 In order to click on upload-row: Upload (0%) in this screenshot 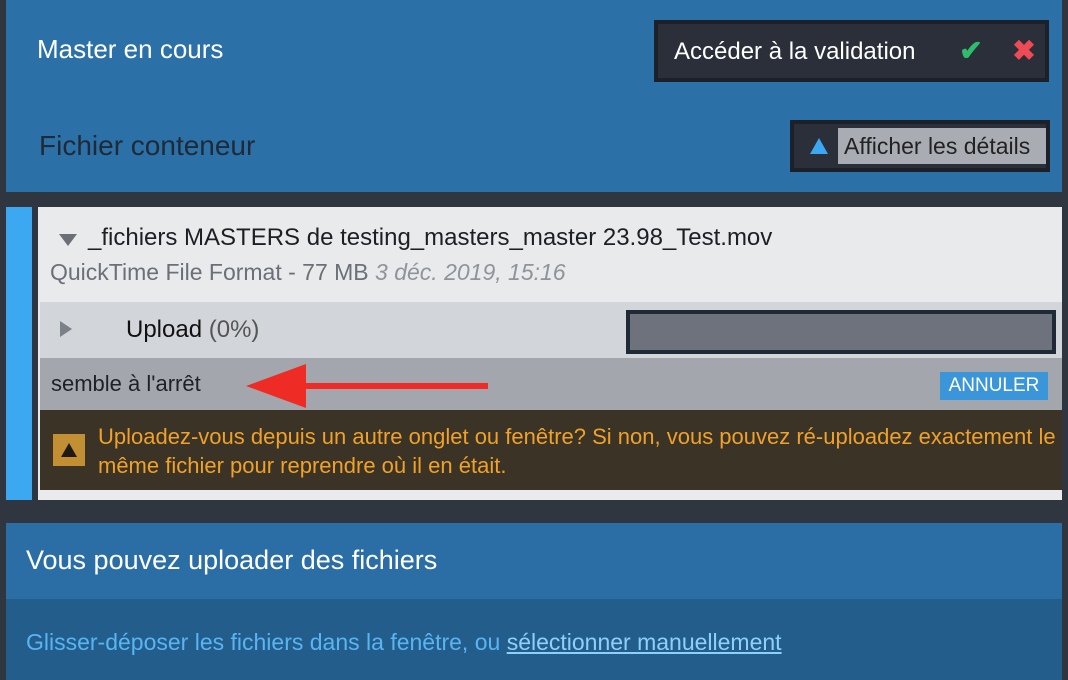, I will do `click(551, 330)`.